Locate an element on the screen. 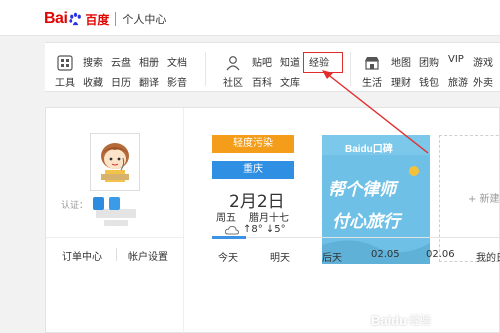  weather-weekday: 周五 is located at coordinates (226, 218).